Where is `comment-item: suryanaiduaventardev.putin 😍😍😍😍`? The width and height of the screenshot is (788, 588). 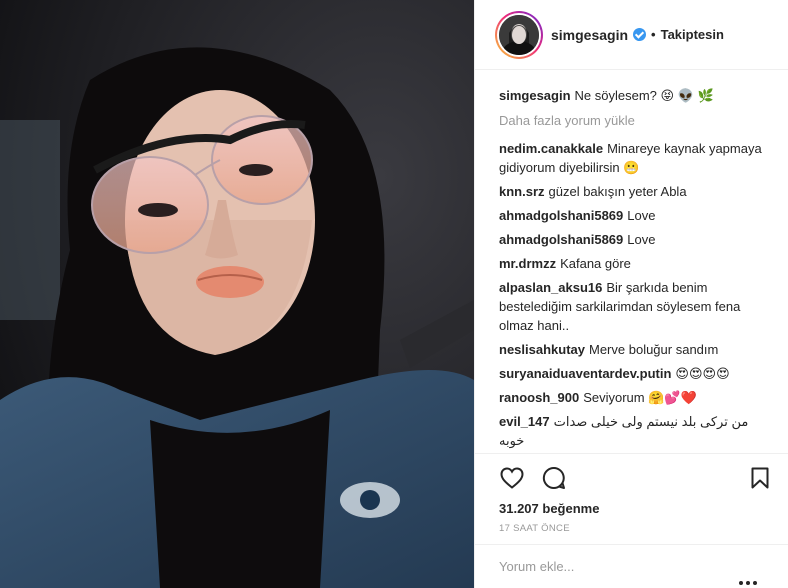
comment-item: suryanaiduaventardev.putin 😍😍😍😍 is located at coordinates (634, 373).